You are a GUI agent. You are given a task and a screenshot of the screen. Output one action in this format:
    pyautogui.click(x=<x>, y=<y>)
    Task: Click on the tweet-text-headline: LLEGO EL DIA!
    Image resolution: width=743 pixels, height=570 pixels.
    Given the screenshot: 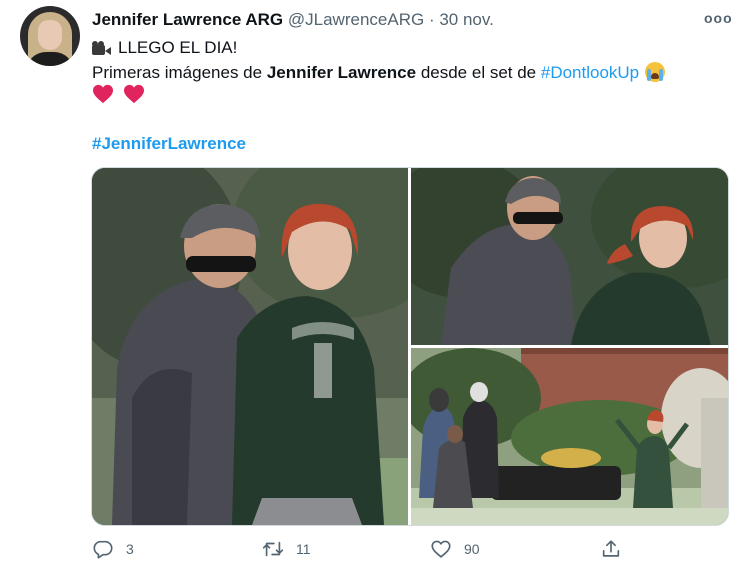 What is the action you would take?
    pyautogui.click(x=178, y=47)
    